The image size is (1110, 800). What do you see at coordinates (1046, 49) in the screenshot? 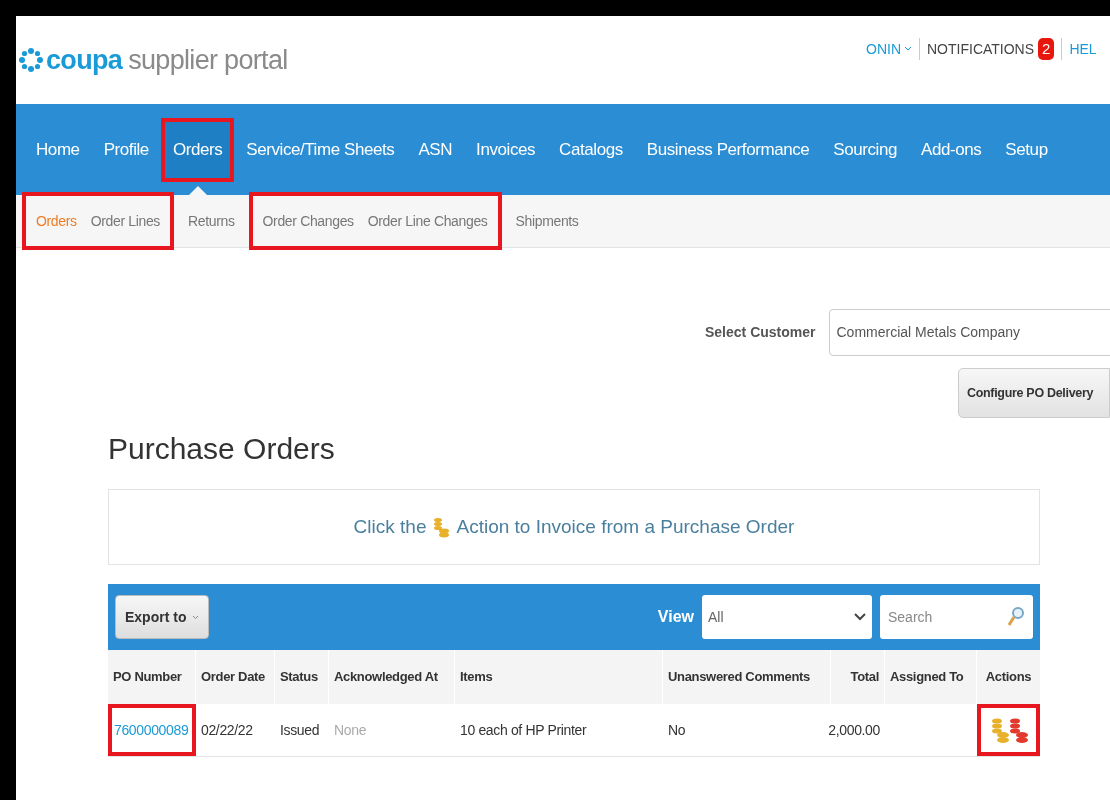
I see `notification-badge: 2` at bounding box center [1046, 49].